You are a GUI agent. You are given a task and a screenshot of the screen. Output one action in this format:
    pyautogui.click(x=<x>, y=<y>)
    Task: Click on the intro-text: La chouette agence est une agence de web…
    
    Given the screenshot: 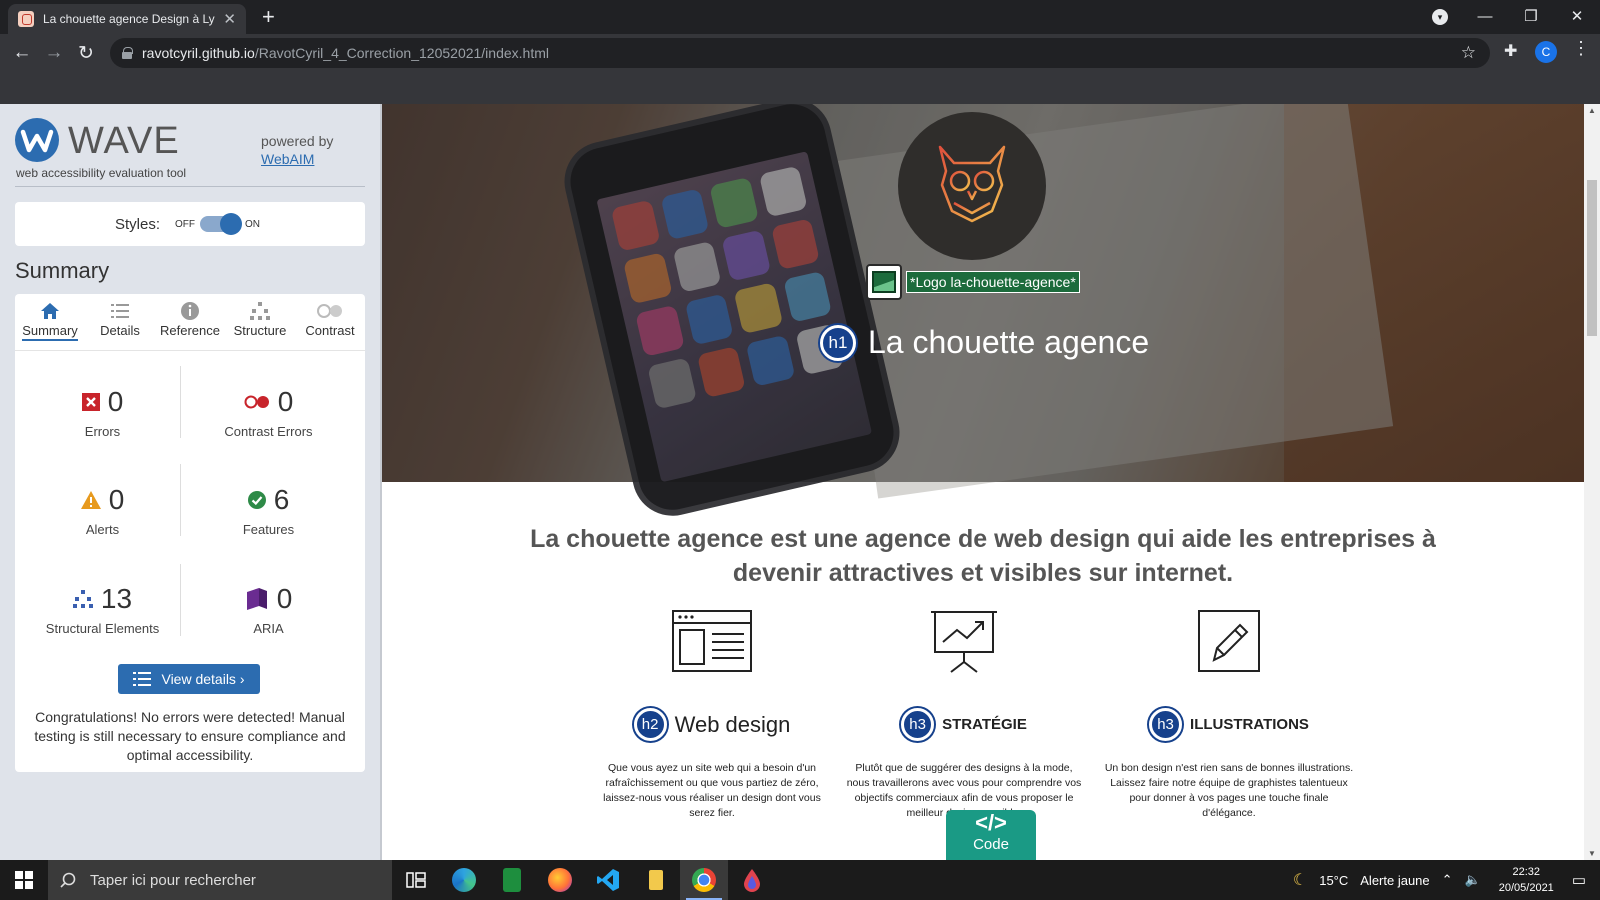 What is the action you would take?
    pyautogui.click(x=983, y=556)
    